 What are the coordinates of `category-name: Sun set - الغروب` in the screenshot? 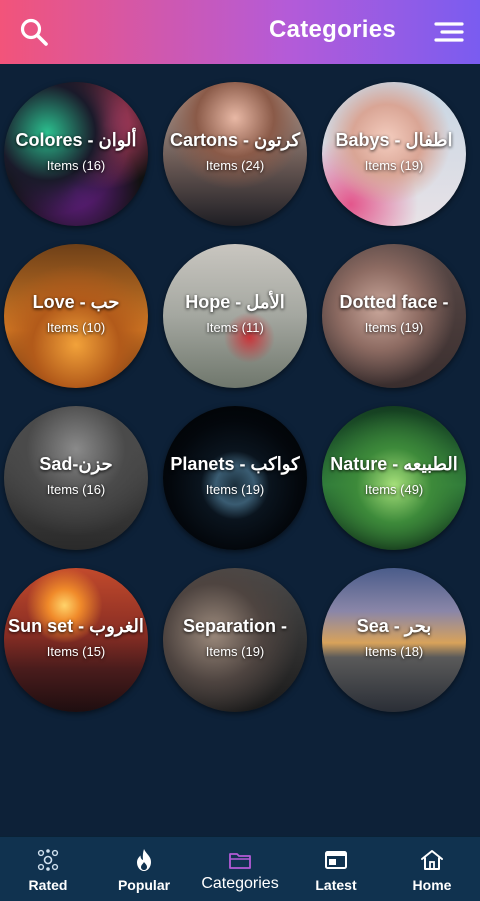 It's located at (76, 626).